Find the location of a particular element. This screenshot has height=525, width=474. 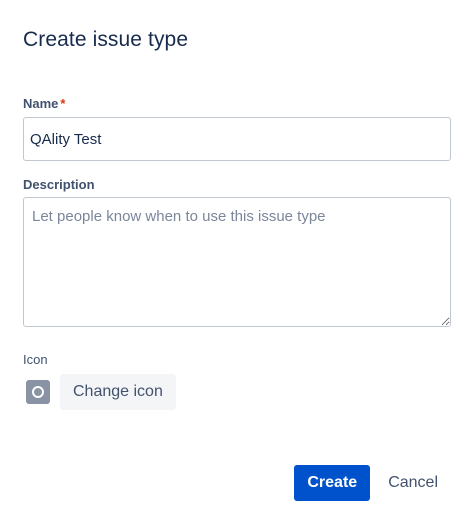

icon-row: Change icon is located at coordinates (101, 392).